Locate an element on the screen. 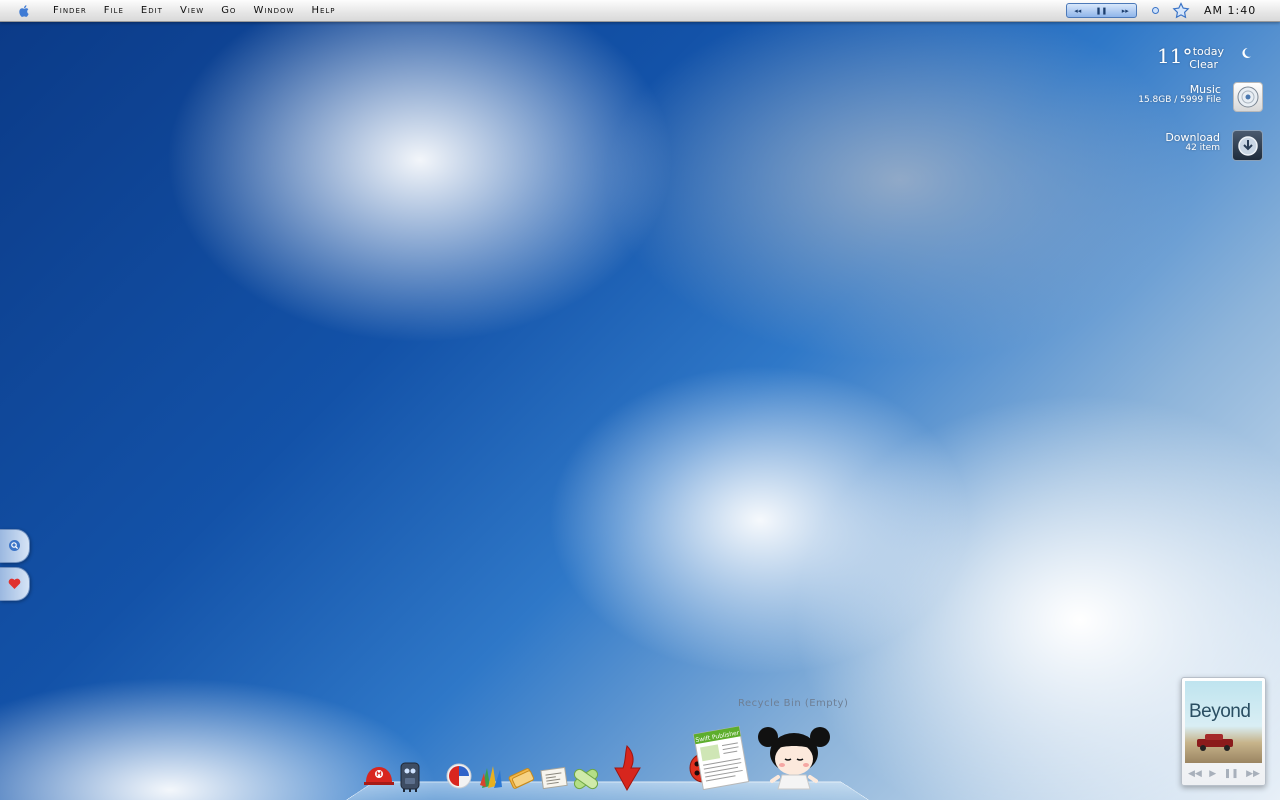  weather-condition: Clear is located at coordinates (1203, 64).